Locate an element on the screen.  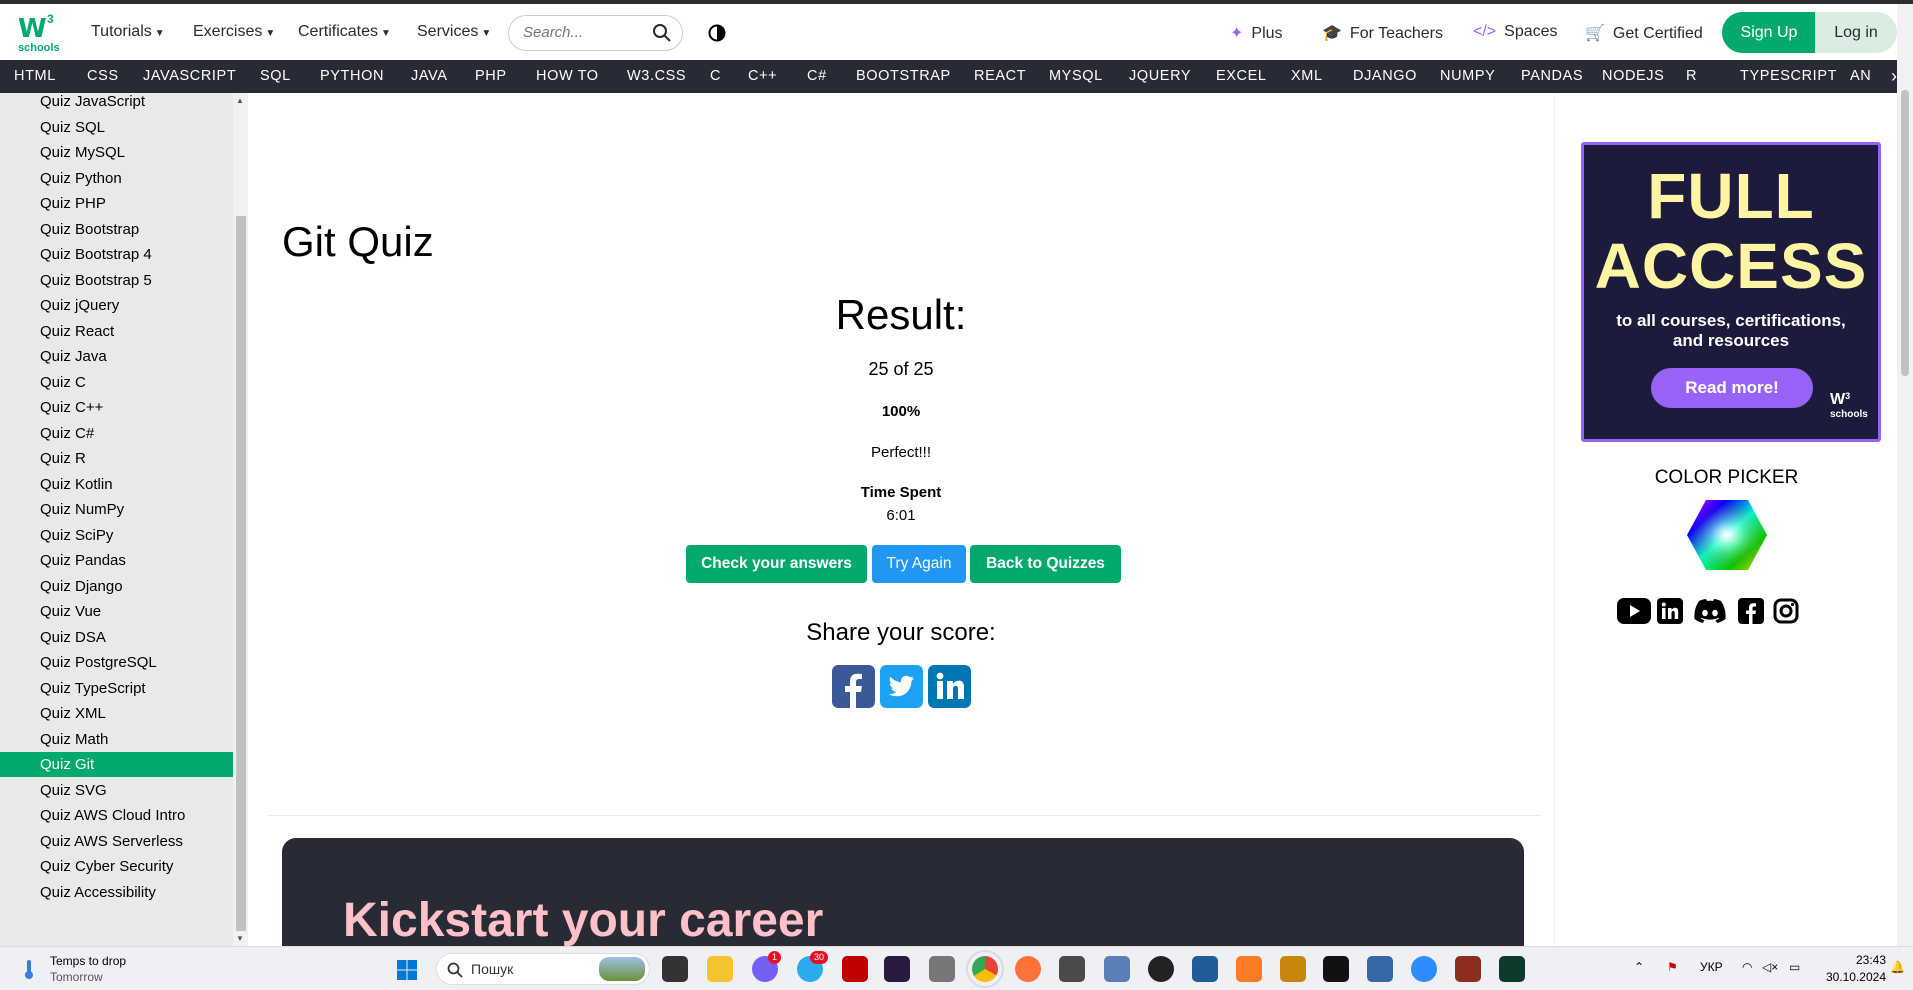
sidebar-item: Quiz Bootstrap 4 is located at coordinates (116, 254).